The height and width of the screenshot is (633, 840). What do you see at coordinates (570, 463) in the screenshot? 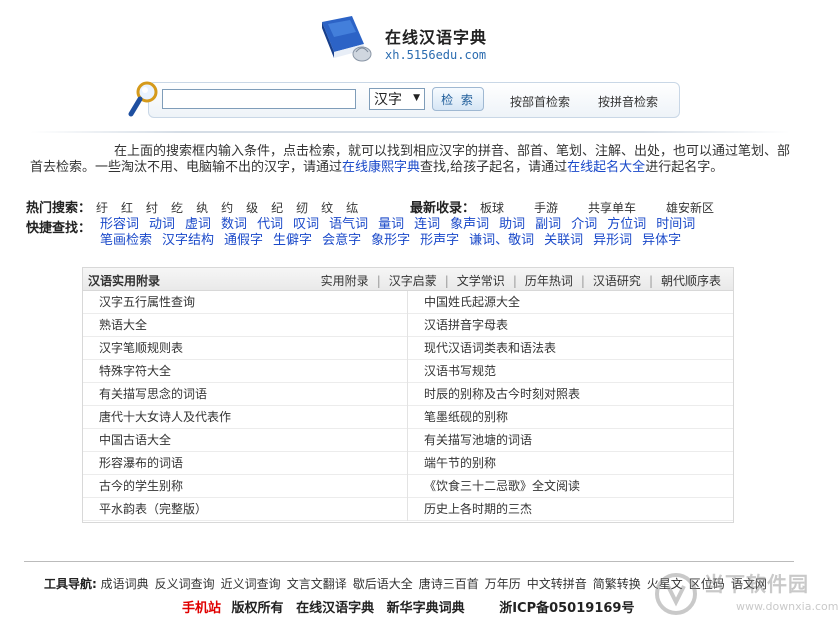
I see `appendix-item: 端午节的别称` at bounding box center [570, 463].